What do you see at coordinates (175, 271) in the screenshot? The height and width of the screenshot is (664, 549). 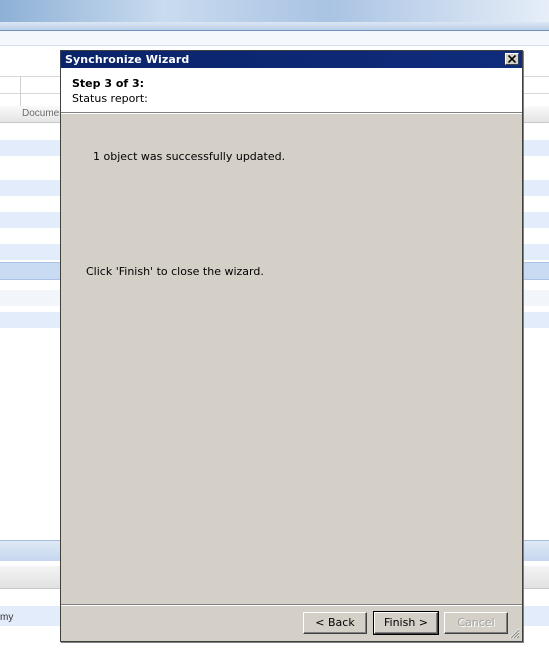 I see `finish-instruction: Click 'Finish' to close the wizard.` at bounding box center [175, 271].